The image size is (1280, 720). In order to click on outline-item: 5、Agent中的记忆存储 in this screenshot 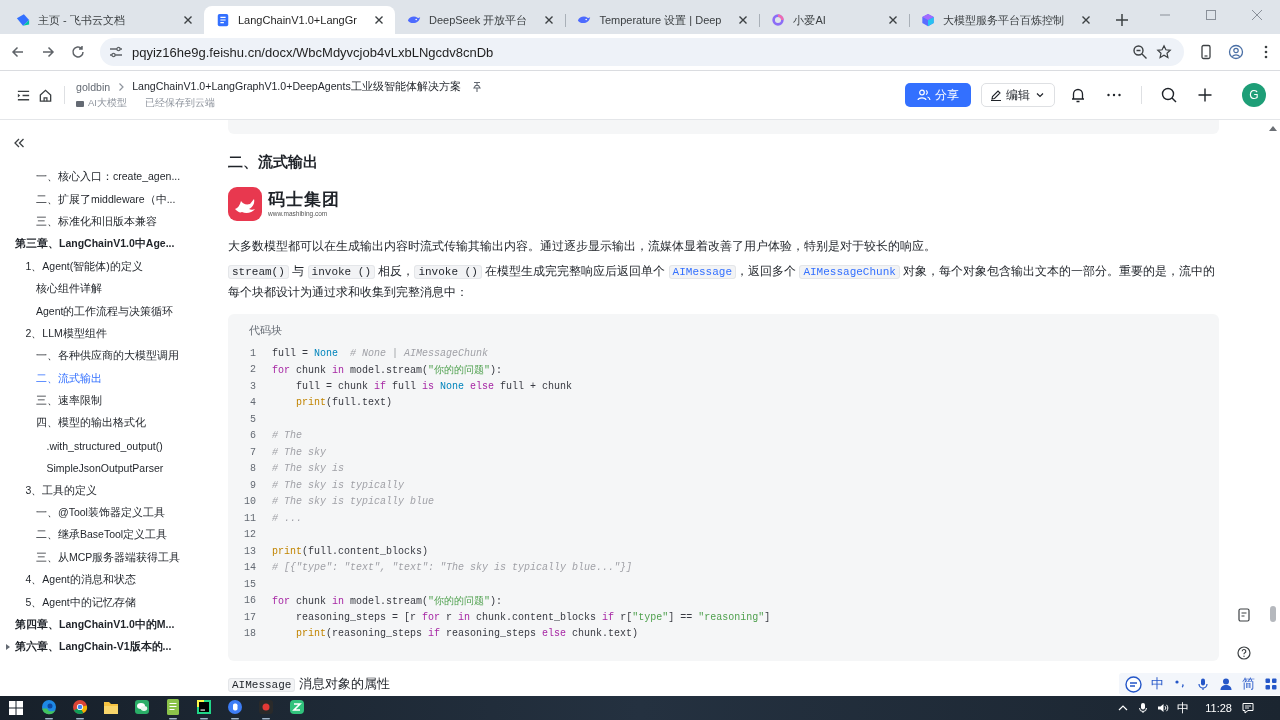, I will do `click(80, 602)`.